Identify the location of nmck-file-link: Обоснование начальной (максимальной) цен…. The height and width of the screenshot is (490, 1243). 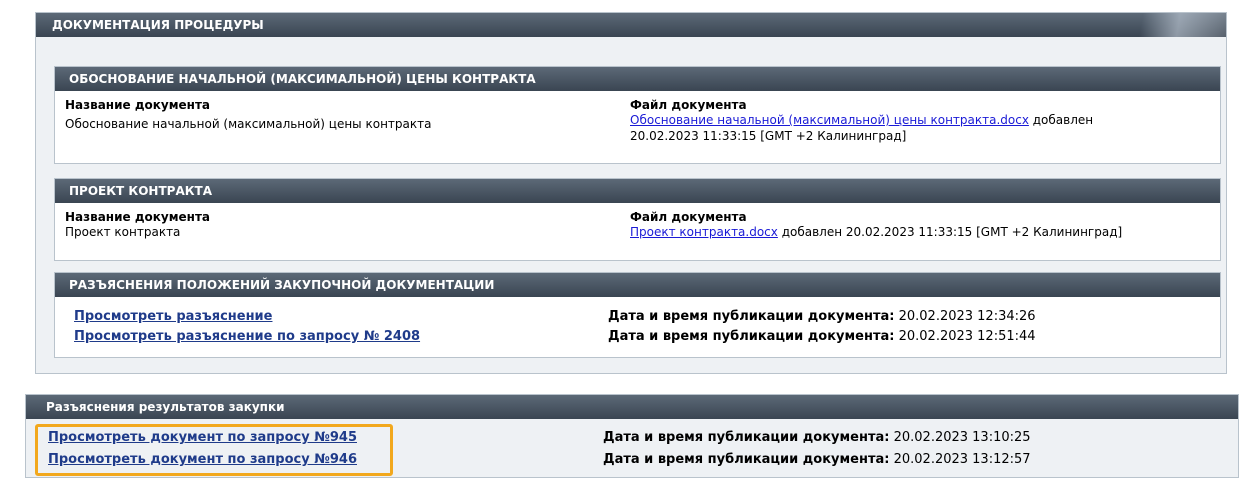
(829, 120).